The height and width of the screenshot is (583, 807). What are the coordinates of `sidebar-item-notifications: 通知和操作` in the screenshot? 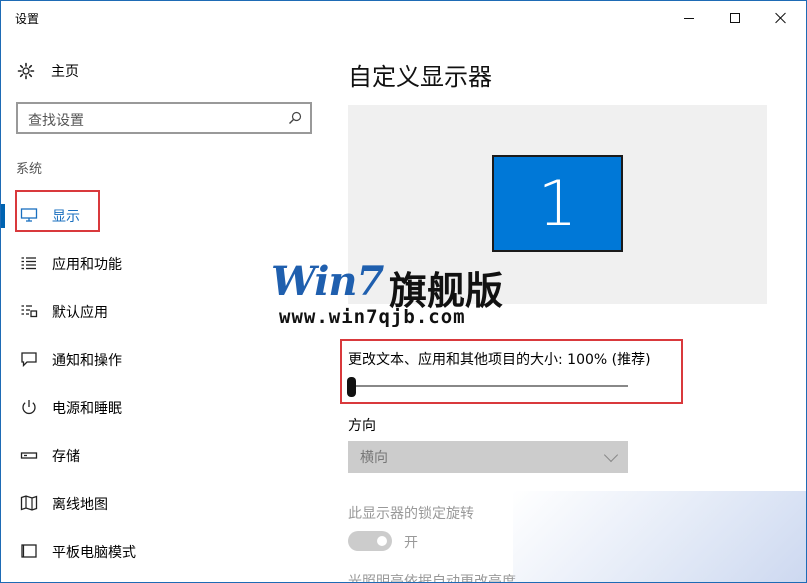 It's located at (161, 359).